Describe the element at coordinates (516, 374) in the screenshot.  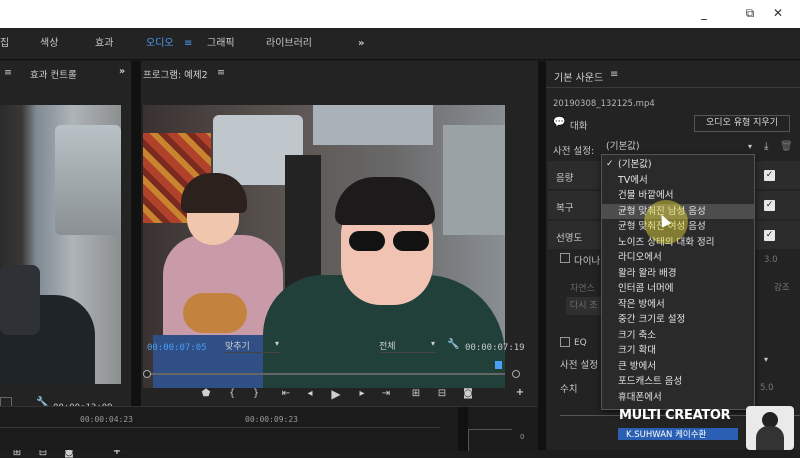
I see `scrub-end-handle` at that location.